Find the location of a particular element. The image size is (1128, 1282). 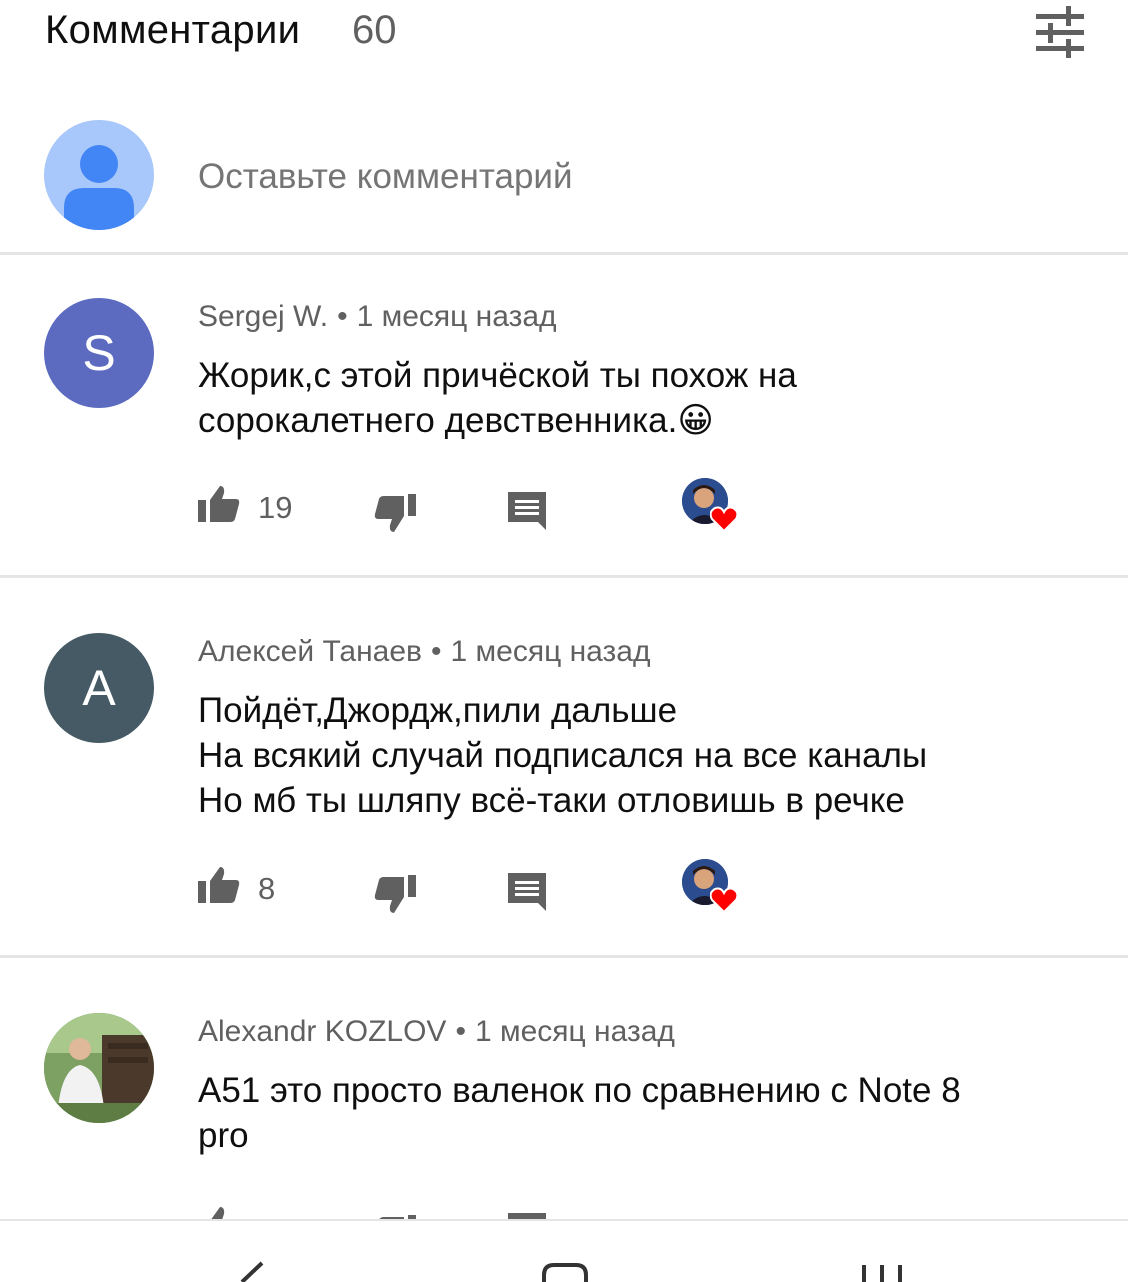

comments-title: Комментарии is located at coordinates (173, 30).